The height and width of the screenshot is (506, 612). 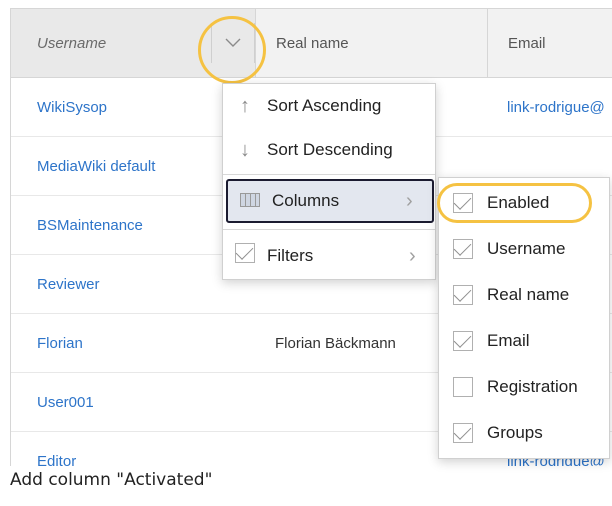 I want to click on column-header-label: Username, so click(x=72, y=43).